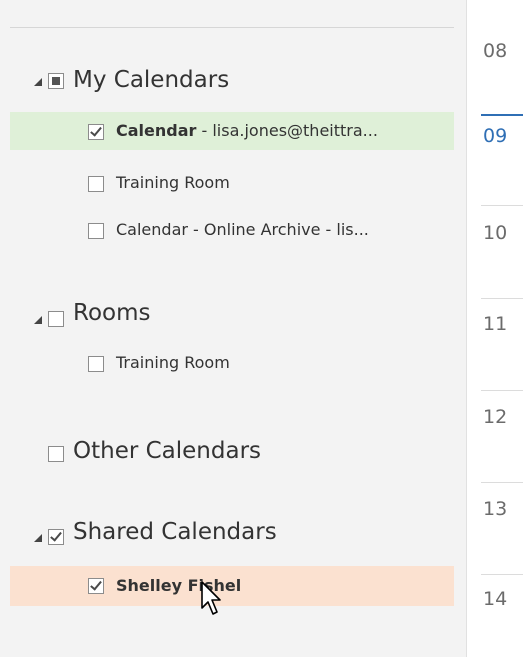 The height and width of the screenshot is (657, 523). I want to click on day-timeline: 08 09 10 11 12 13 14, so click(495, 328).